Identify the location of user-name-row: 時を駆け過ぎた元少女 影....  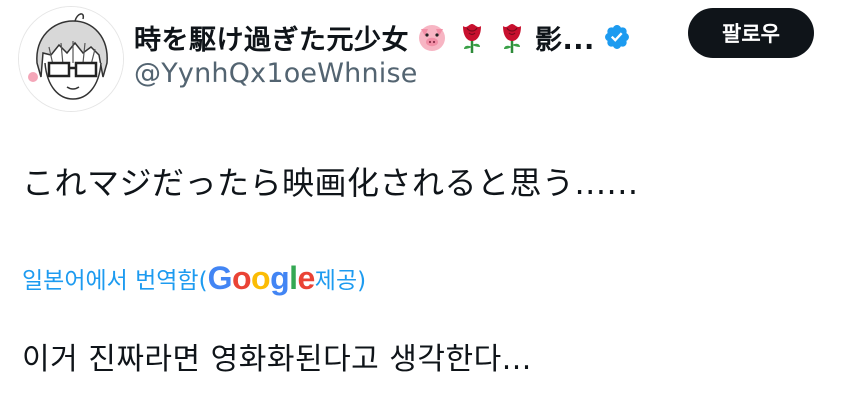
(382, 37).